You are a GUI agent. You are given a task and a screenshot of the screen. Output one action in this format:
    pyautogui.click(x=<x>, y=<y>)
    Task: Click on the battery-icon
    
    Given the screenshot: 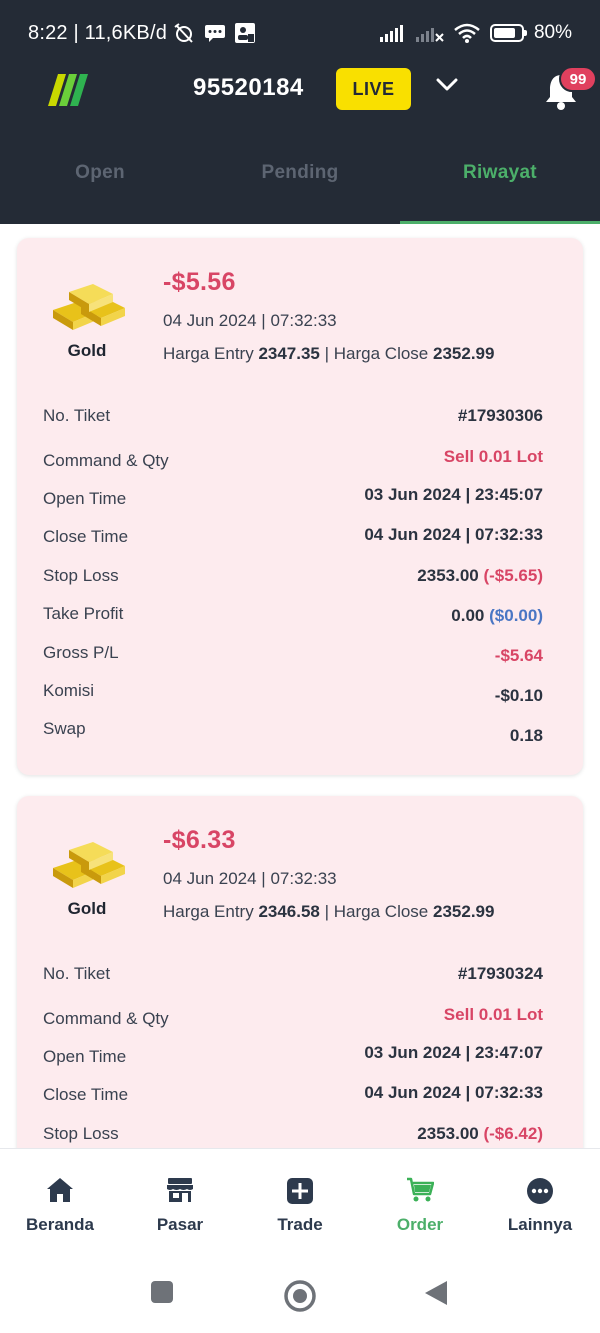 What is the action you would take?
    pyautogui.click(x=508, y=33)
    